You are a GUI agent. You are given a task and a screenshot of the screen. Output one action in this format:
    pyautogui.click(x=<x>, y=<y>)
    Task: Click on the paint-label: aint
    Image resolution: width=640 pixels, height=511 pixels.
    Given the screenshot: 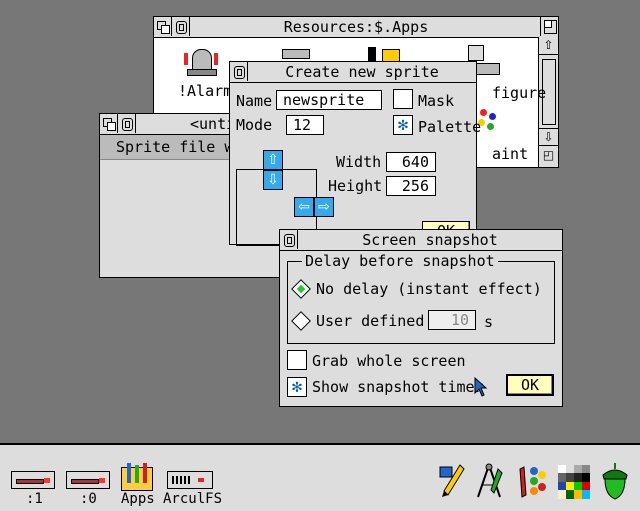 What is the action you would take?
    pyautogui.click(x=510, y=154)
    